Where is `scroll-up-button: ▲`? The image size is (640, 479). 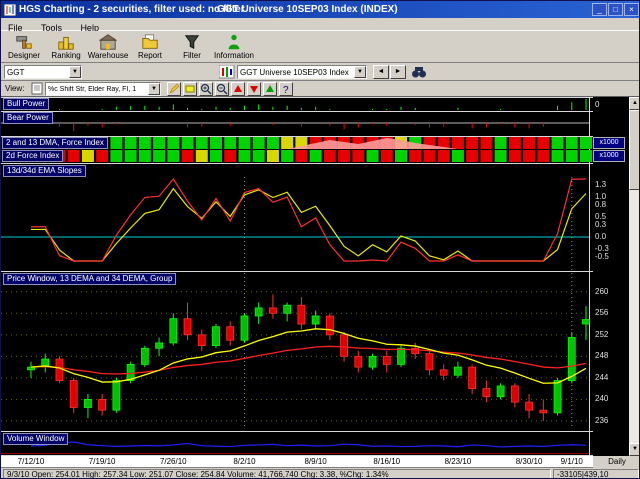 scroll-up-button: ▲ is located at coordinates (634, 103).